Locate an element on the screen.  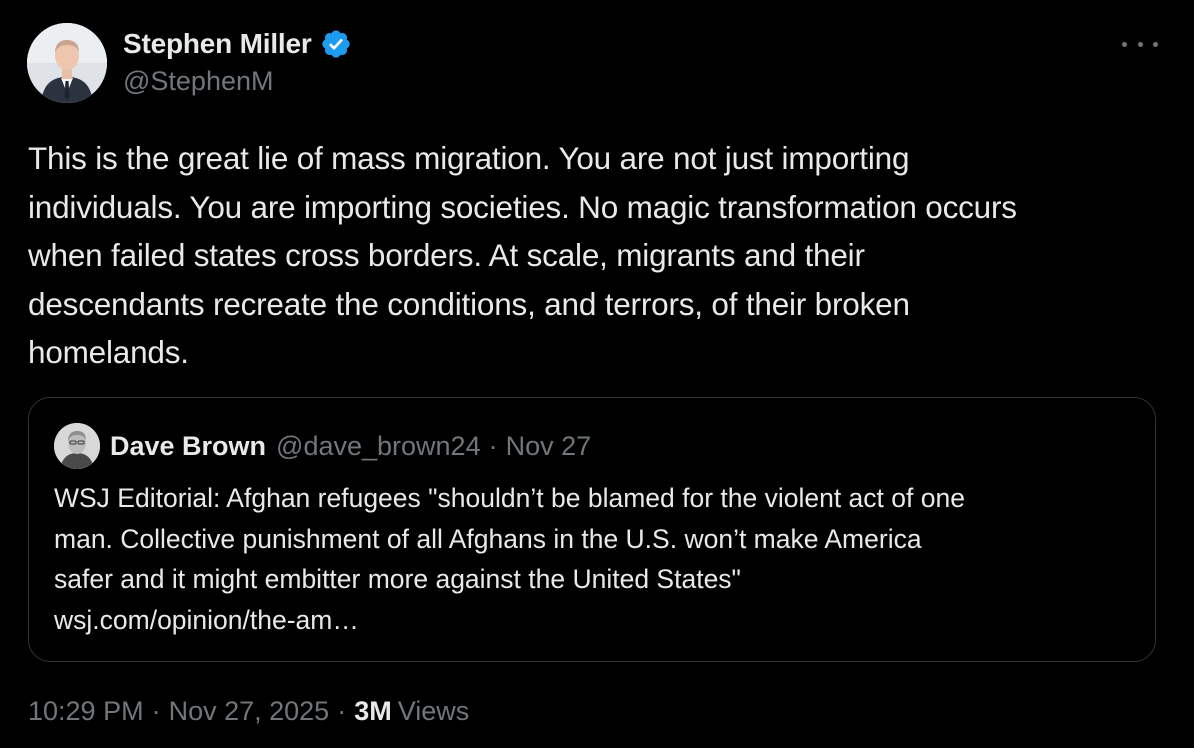
more-options-icon is located at coordinates (1140, 44).